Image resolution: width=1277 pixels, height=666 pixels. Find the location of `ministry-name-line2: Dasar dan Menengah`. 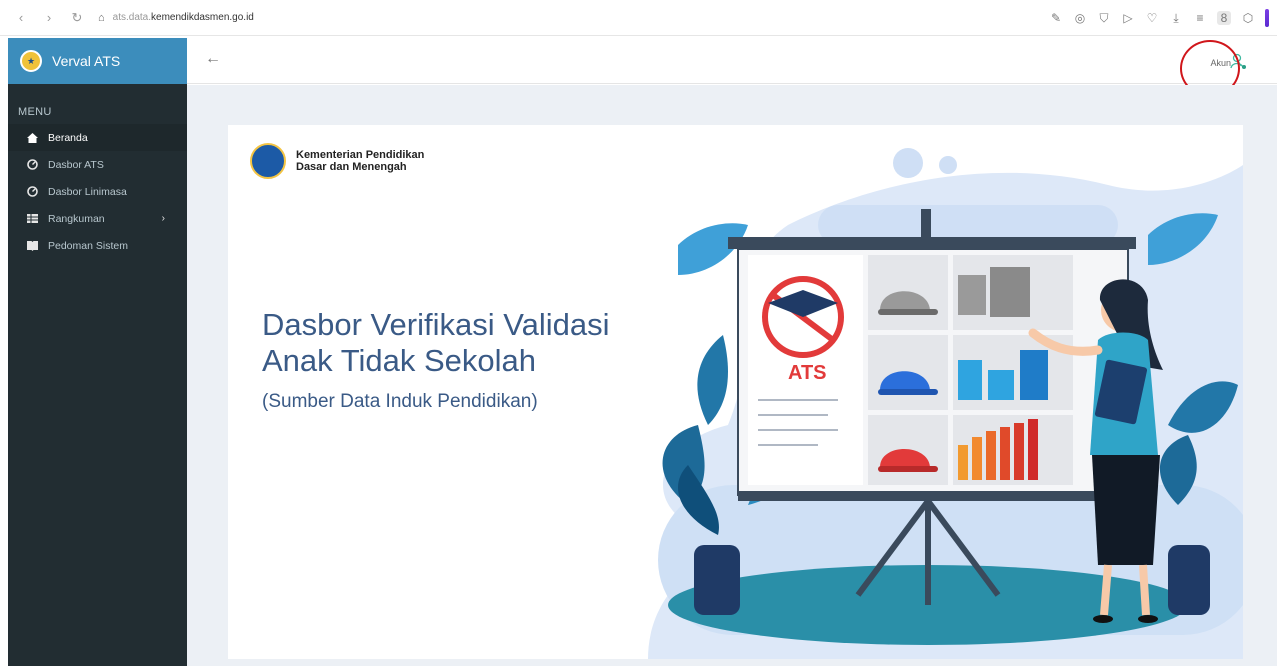

ministry-name-line2: Dasar dan Menengah is located at coordinates (351, 167).